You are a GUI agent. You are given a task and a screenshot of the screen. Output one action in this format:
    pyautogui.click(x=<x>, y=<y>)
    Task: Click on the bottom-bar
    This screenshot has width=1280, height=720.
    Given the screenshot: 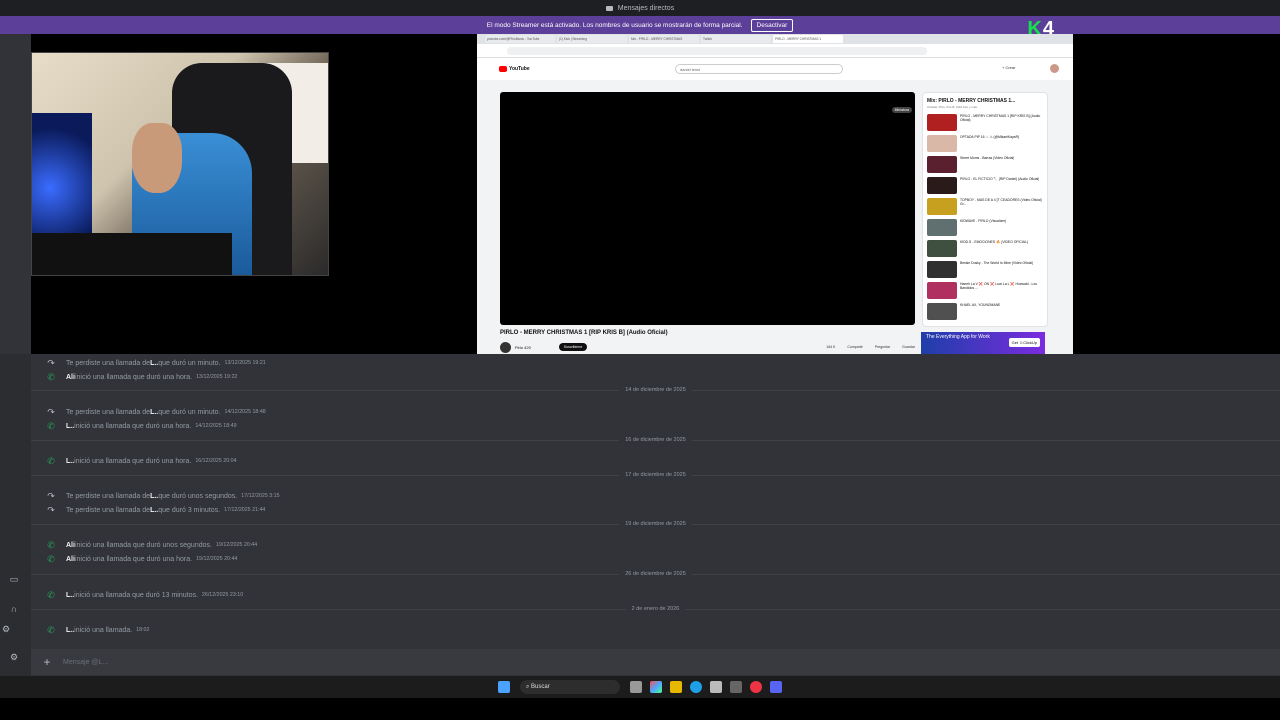 What is the action you would take?
    pyautogui.click(x=640, y=709)
    